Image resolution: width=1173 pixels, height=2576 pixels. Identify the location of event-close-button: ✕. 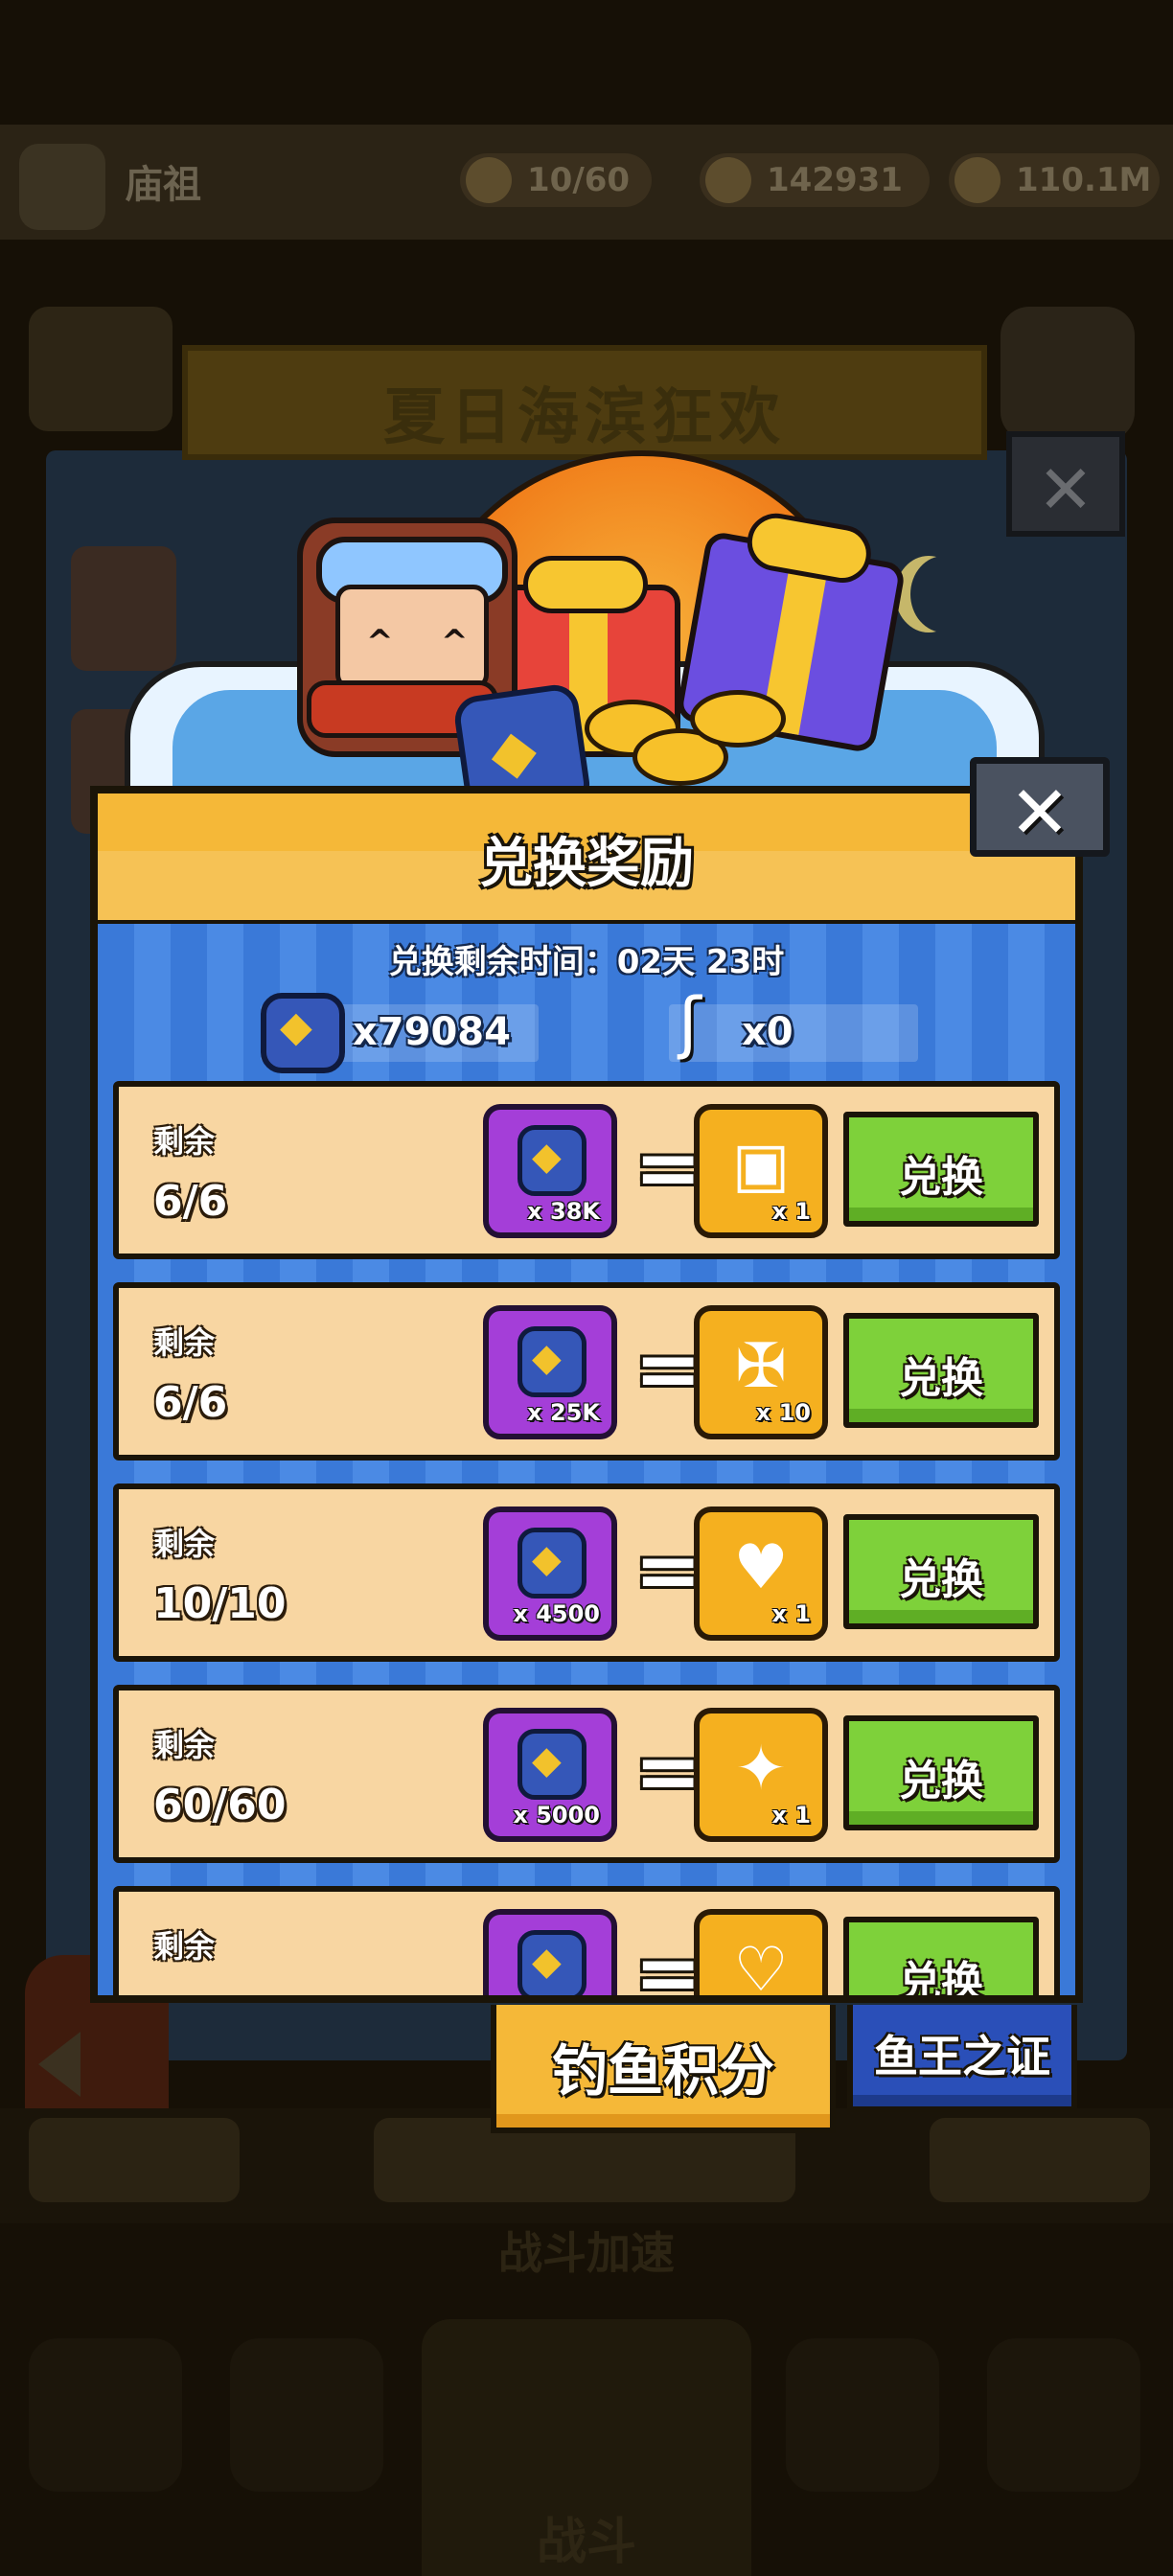
(1065, 484).